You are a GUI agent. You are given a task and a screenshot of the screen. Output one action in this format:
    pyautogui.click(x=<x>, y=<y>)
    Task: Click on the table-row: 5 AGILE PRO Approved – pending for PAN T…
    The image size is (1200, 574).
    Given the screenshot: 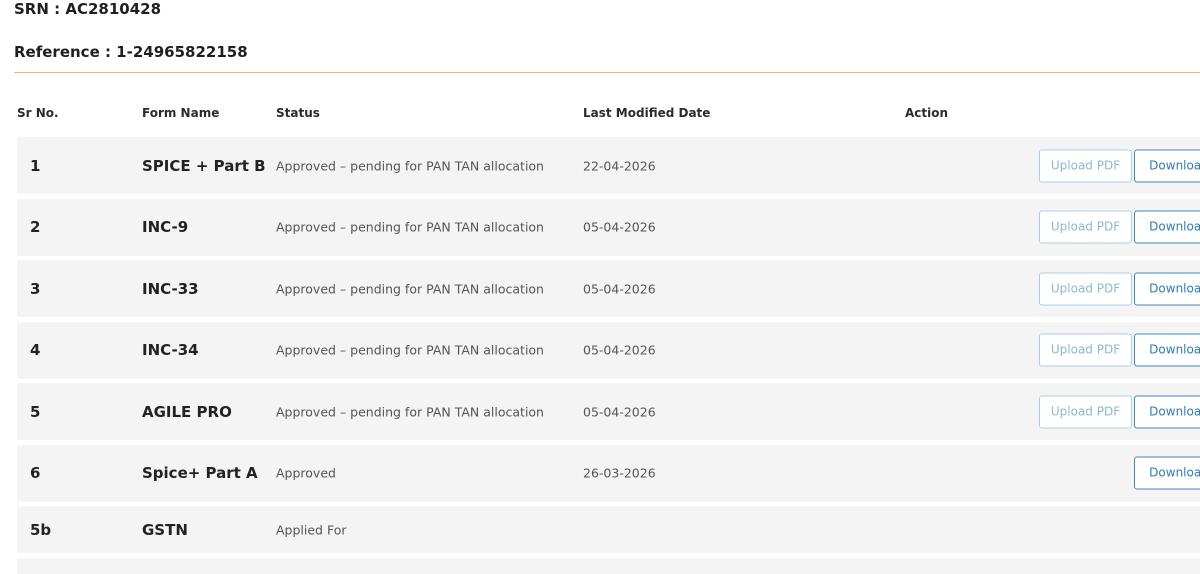 What is the action you would take?
    pyautogui.click(x=608, y=411)
    